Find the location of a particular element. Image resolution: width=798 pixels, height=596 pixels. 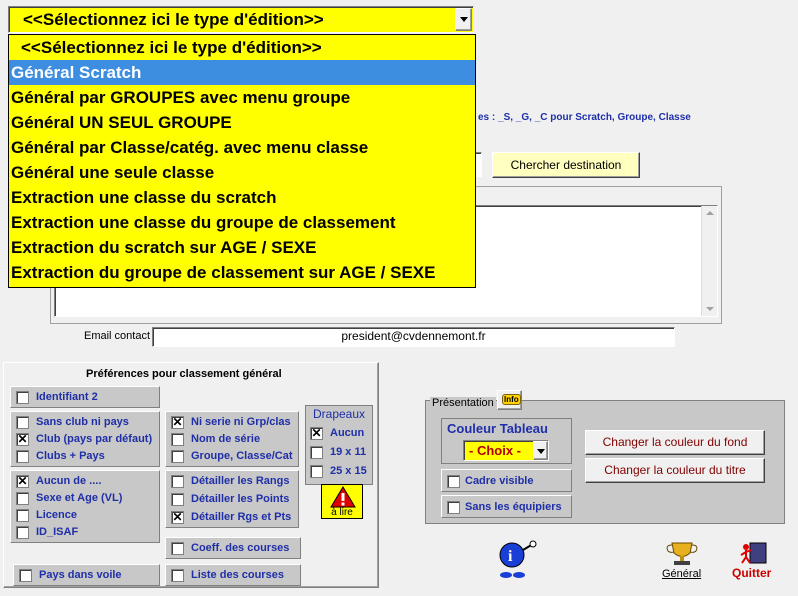

dropdown-option: Général par GROUPES avec menu groupe is located at coordinates (242, 97).